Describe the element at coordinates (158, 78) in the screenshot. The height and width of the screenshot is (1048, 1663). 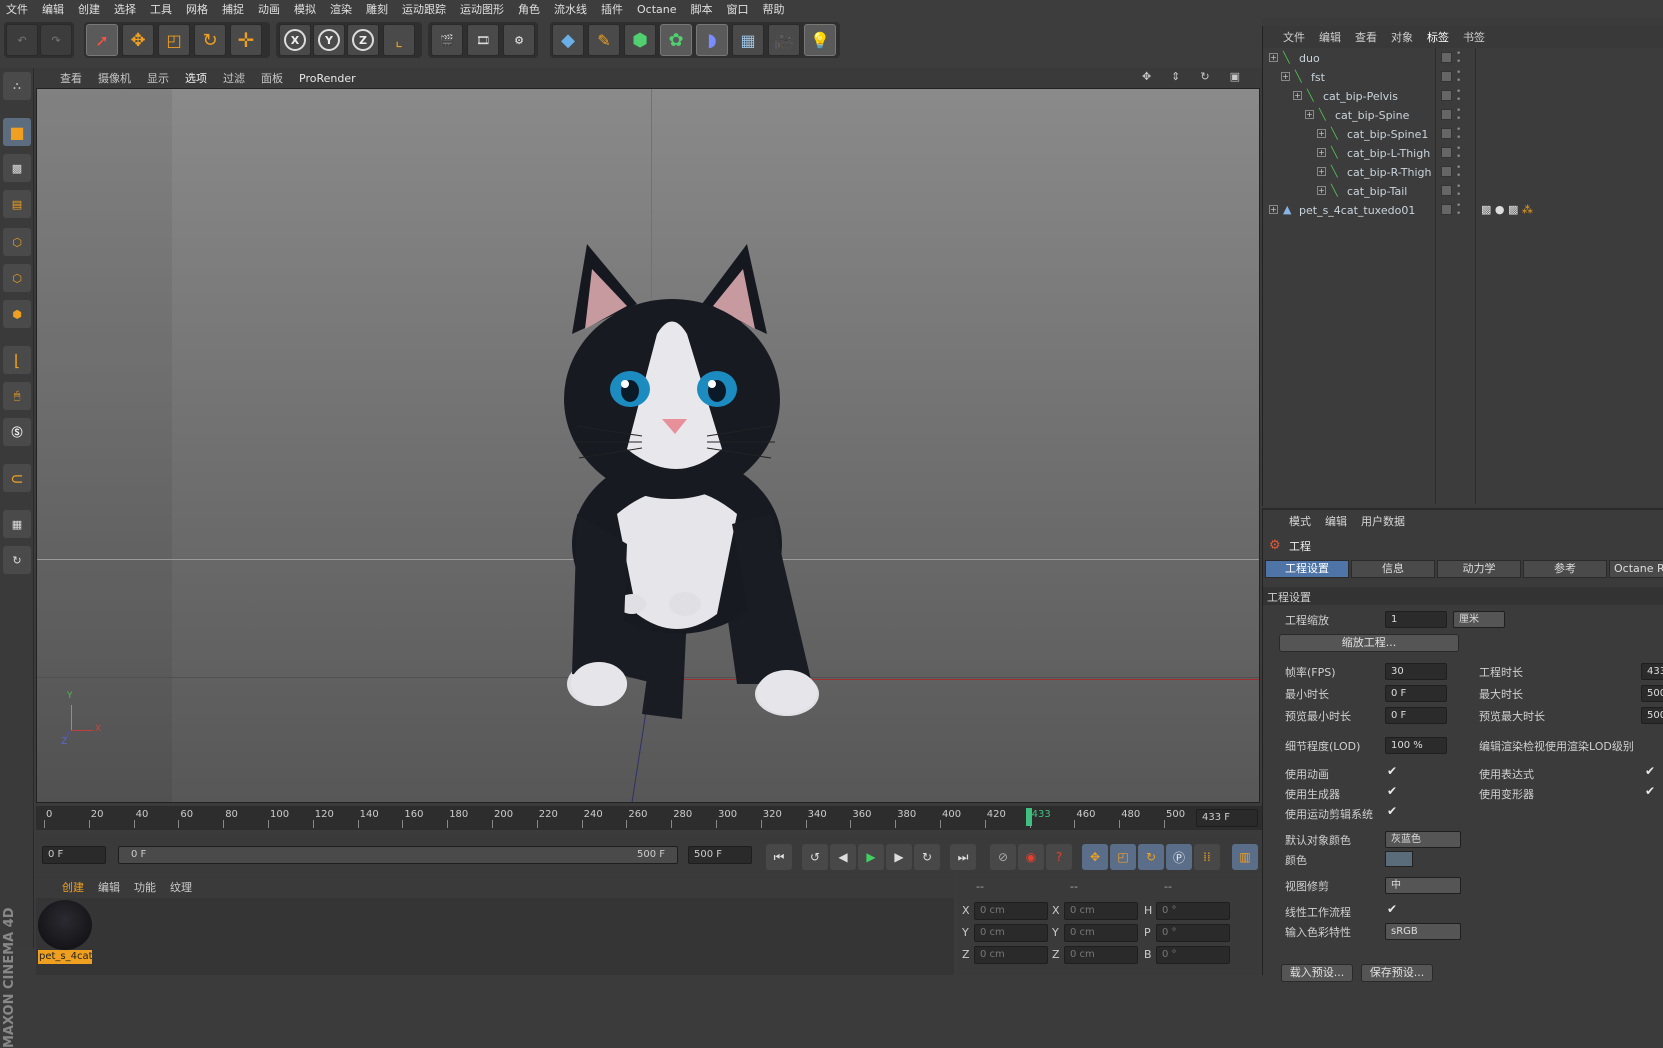
I see `vp-menu-display: 显示` at that location.